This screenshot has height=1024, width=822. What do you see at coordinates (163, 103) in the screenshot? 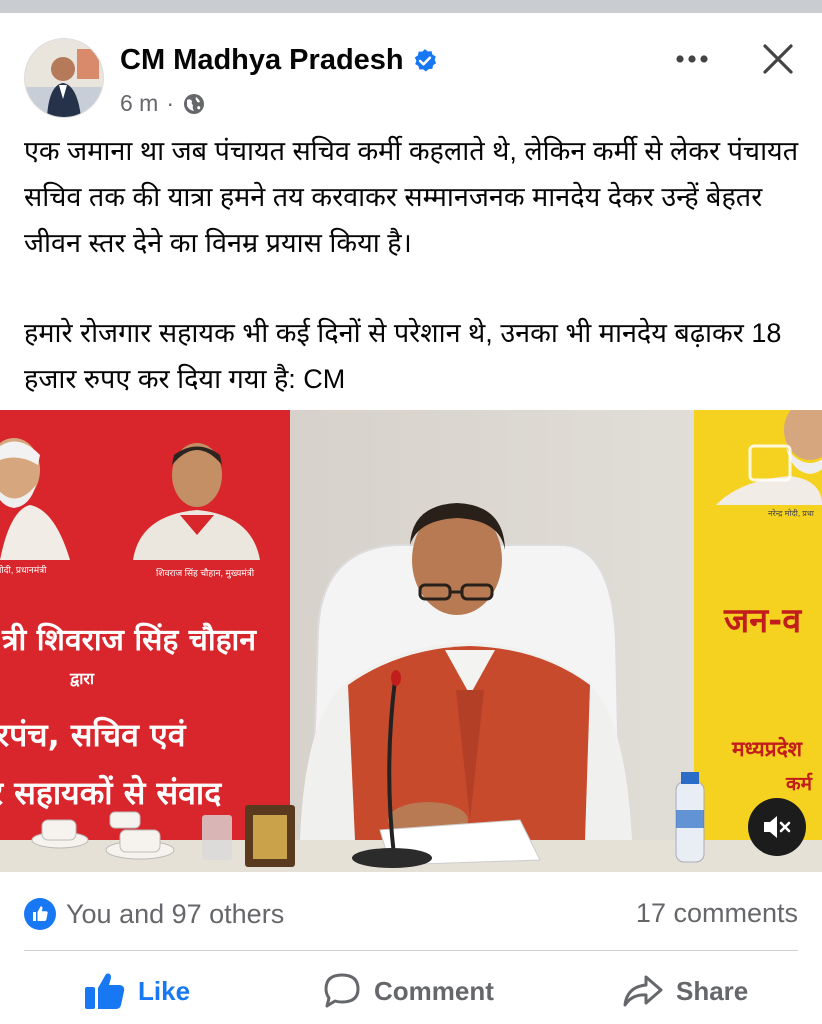
I see `post-meta: 6 m ·` at bounding box center [163, 103].